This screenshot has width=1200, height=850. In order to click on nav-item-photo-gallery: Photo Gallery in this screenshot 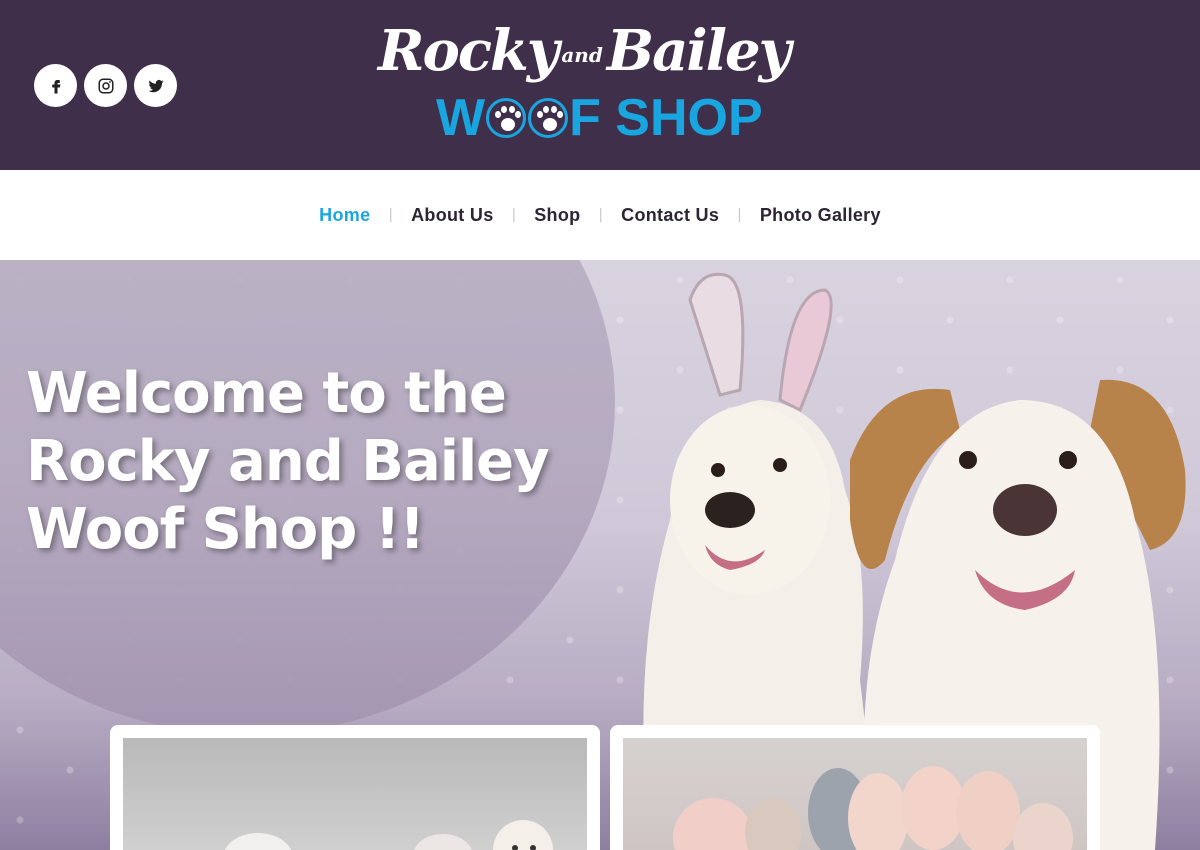, I will do `click(820, 215)`.